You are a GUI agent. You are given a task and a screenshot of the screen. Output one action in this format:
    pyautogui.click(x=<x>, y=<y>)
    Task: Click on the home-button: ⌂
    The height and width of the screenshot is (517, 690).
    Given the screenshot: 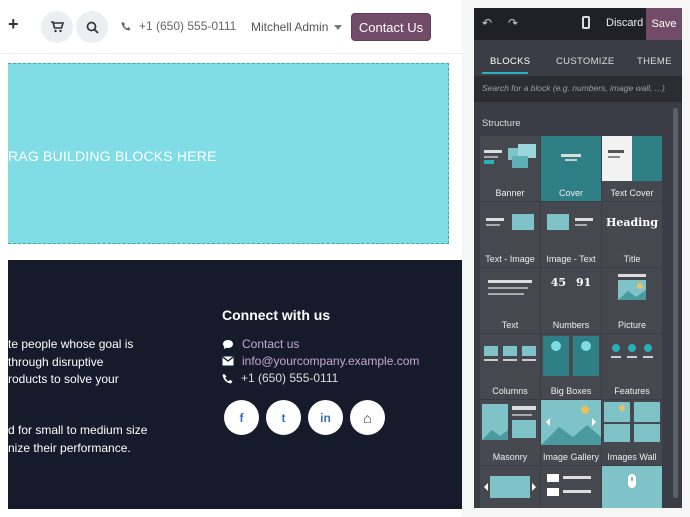 What is the action you would take?
    pyautogui.click(x=367, y=417)
    